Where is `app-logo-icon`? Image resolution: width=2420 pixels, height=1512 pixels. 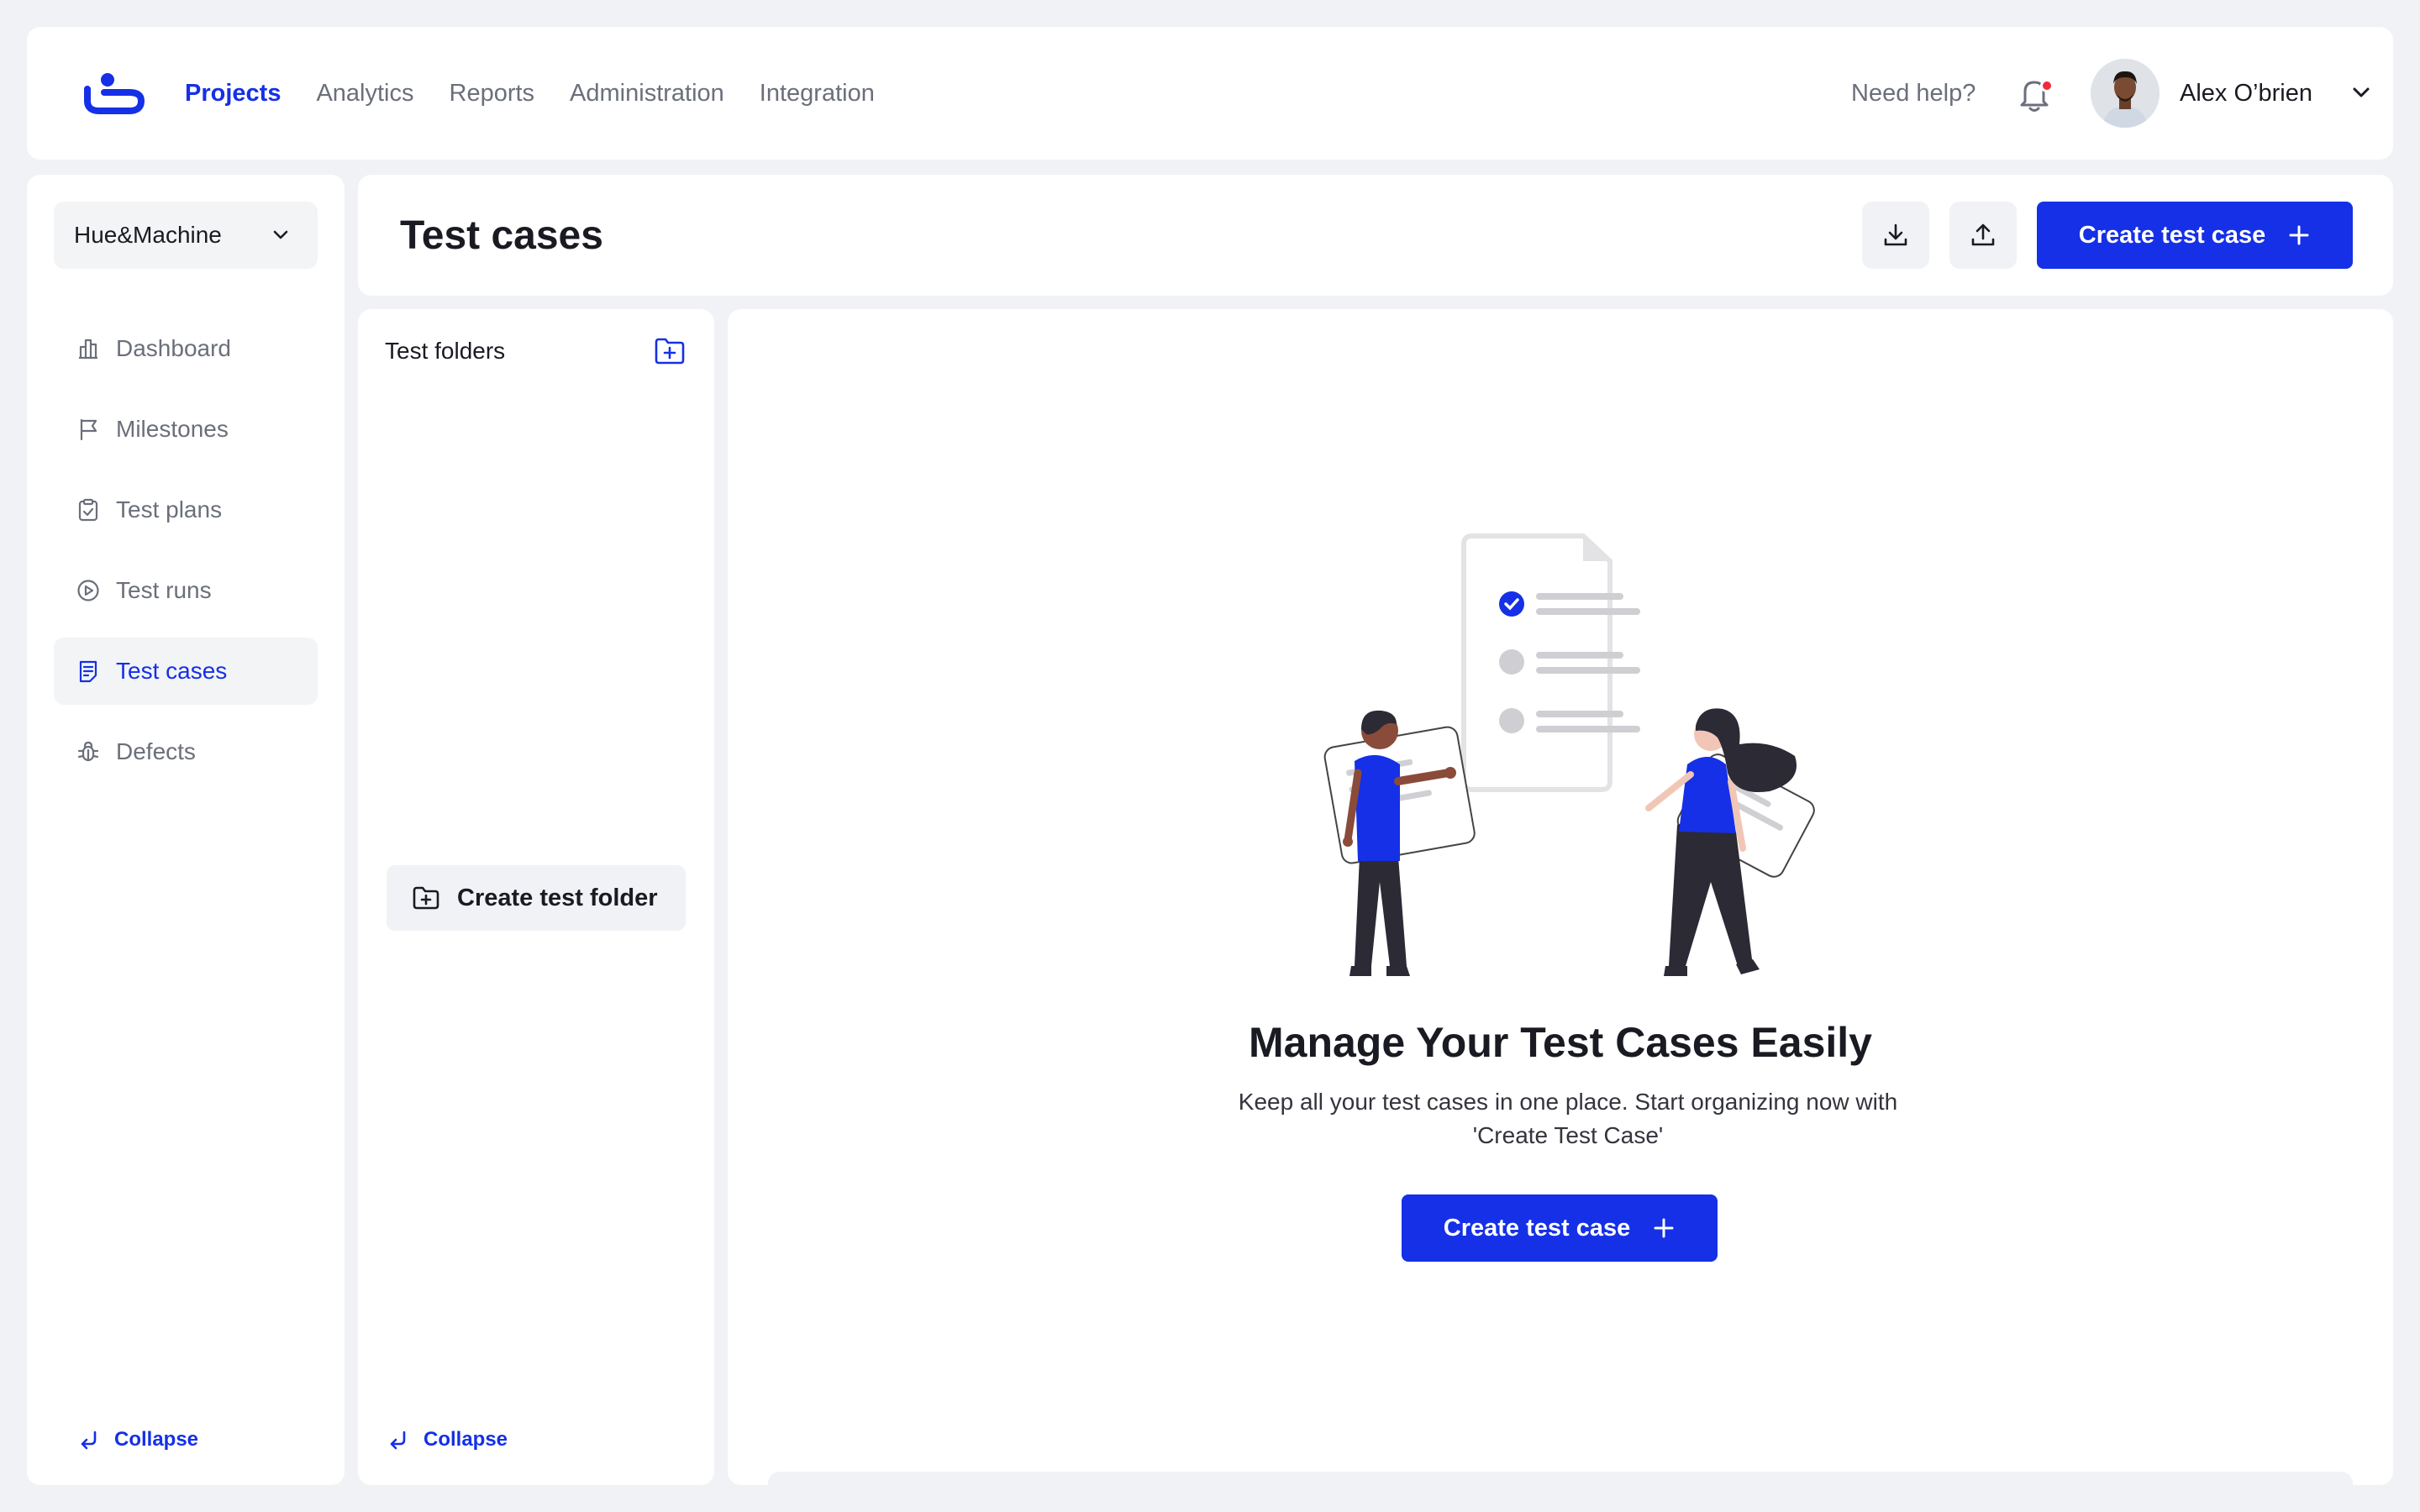 app-logo-icon is located at coordinates (114, 94).